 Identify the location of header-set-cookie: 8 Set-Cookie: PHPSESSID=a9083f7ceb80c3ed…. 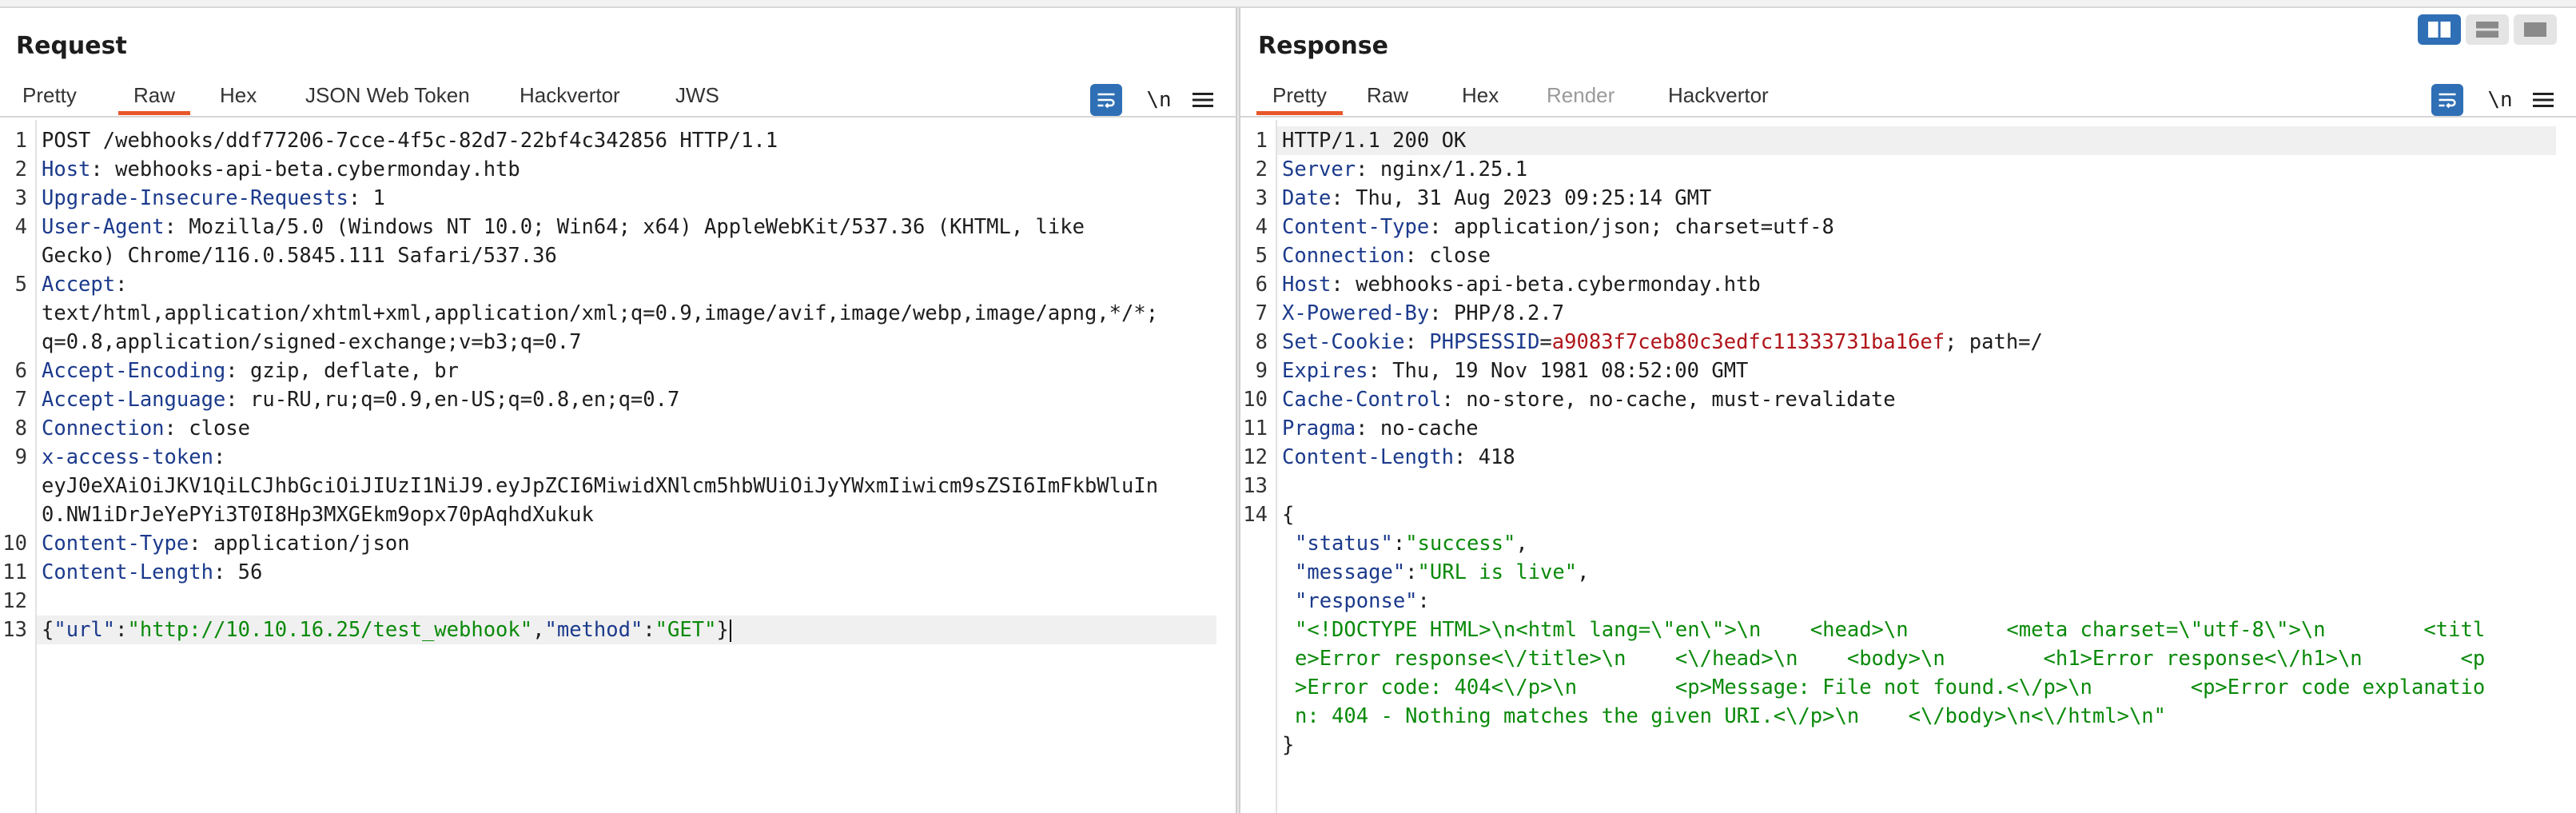
(1649, 342).